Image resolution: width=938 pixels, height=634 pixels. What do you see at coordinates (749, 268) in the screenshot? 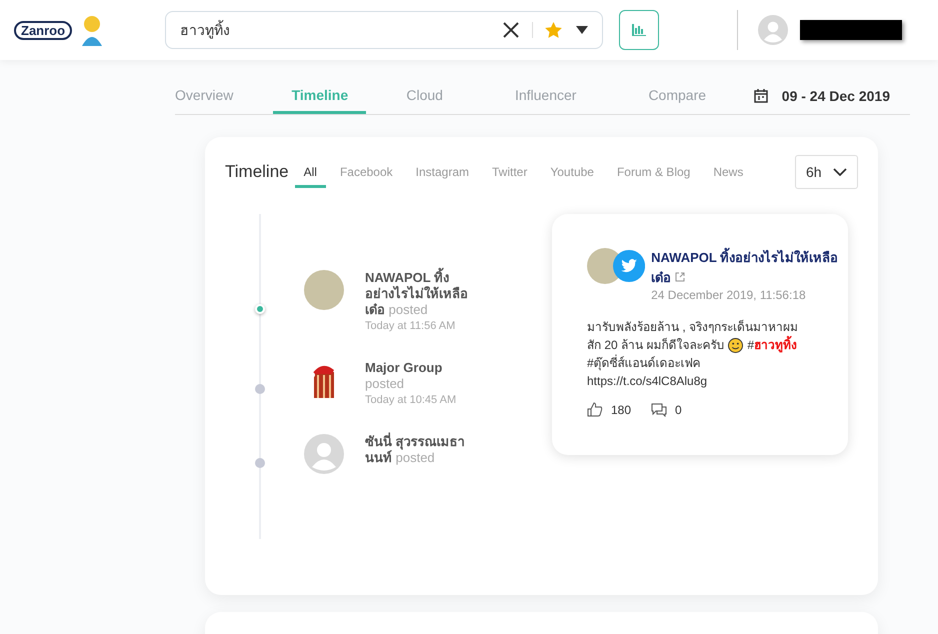
I see `post-author-link: NAWAPOL ทิ้งอย่างไรไม่ให้เหลือเด๋อ` at bounding box center [749, 268].